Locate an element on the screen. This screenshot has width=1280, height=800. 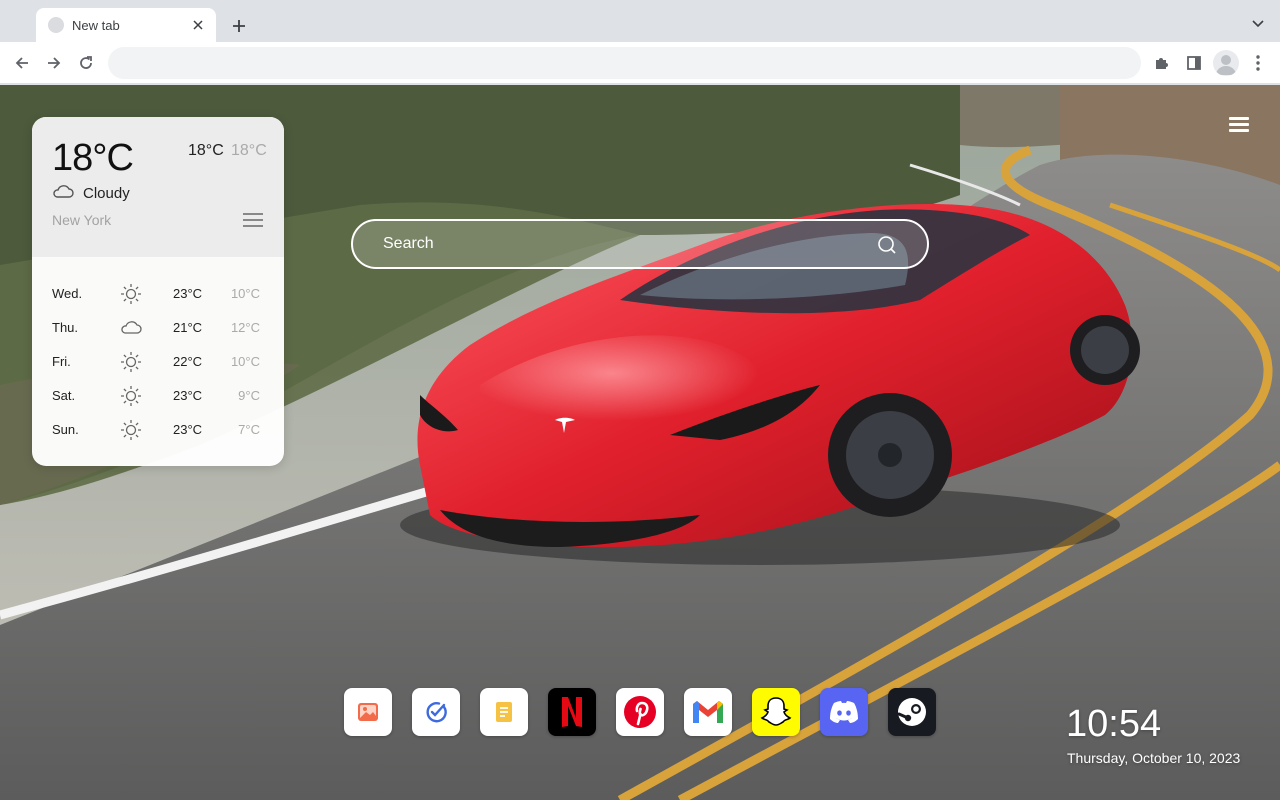
dock-app-steam is located at coordinates (912, 712).